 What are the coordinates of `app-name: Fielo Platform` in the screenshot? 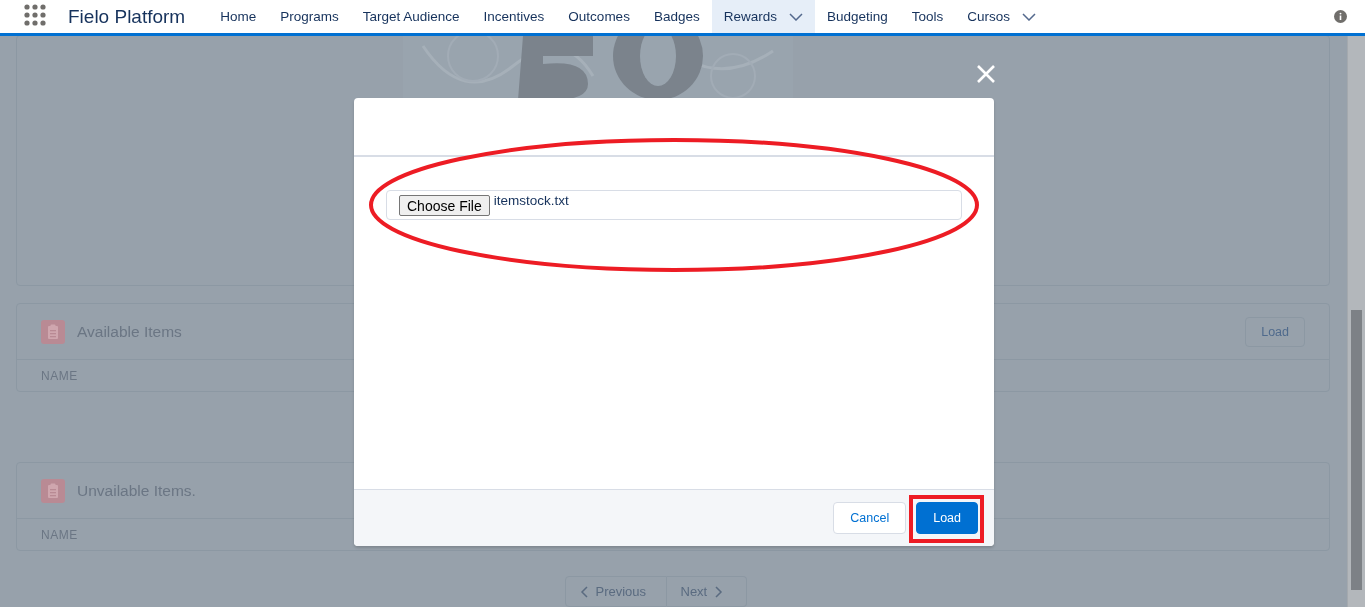 It's located at (127, 16).